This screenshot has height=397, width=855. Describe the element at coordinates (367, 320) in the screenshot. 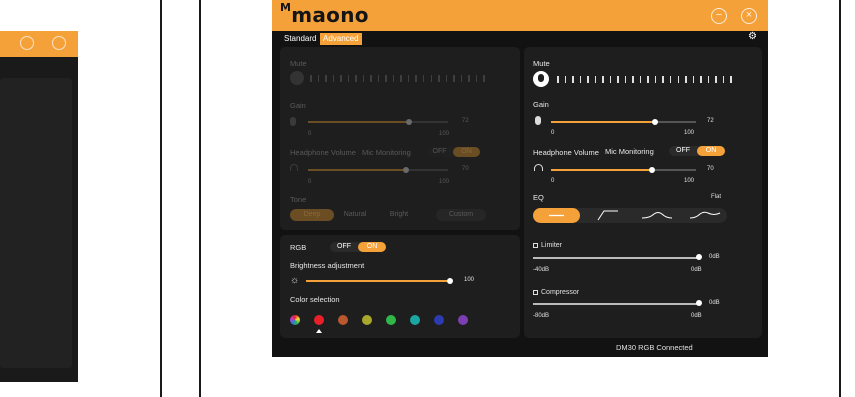

I see `color-swatch-olive` at that location.